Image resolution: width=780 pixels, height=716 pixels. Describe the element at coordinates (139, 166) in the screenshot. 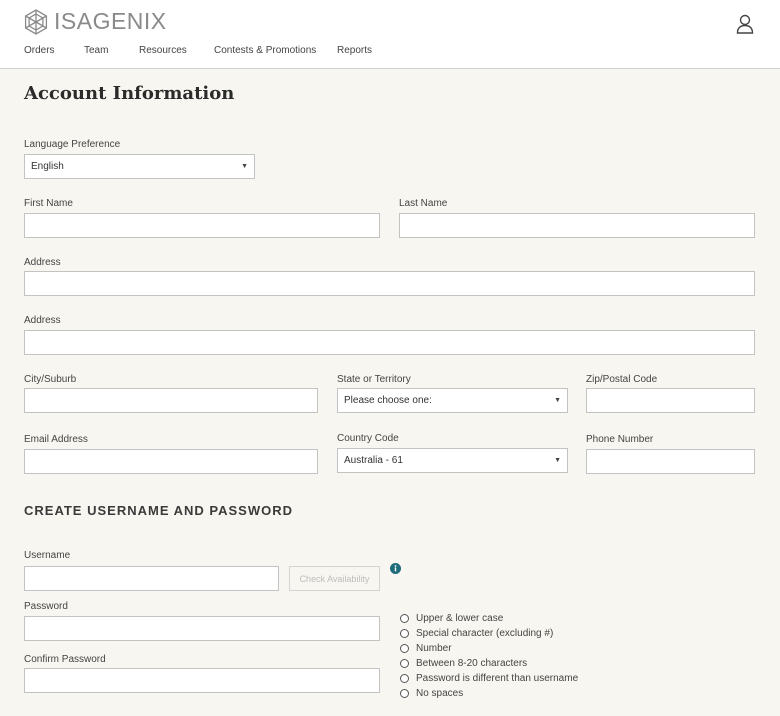

I see `language-select: English ▼` at that location.